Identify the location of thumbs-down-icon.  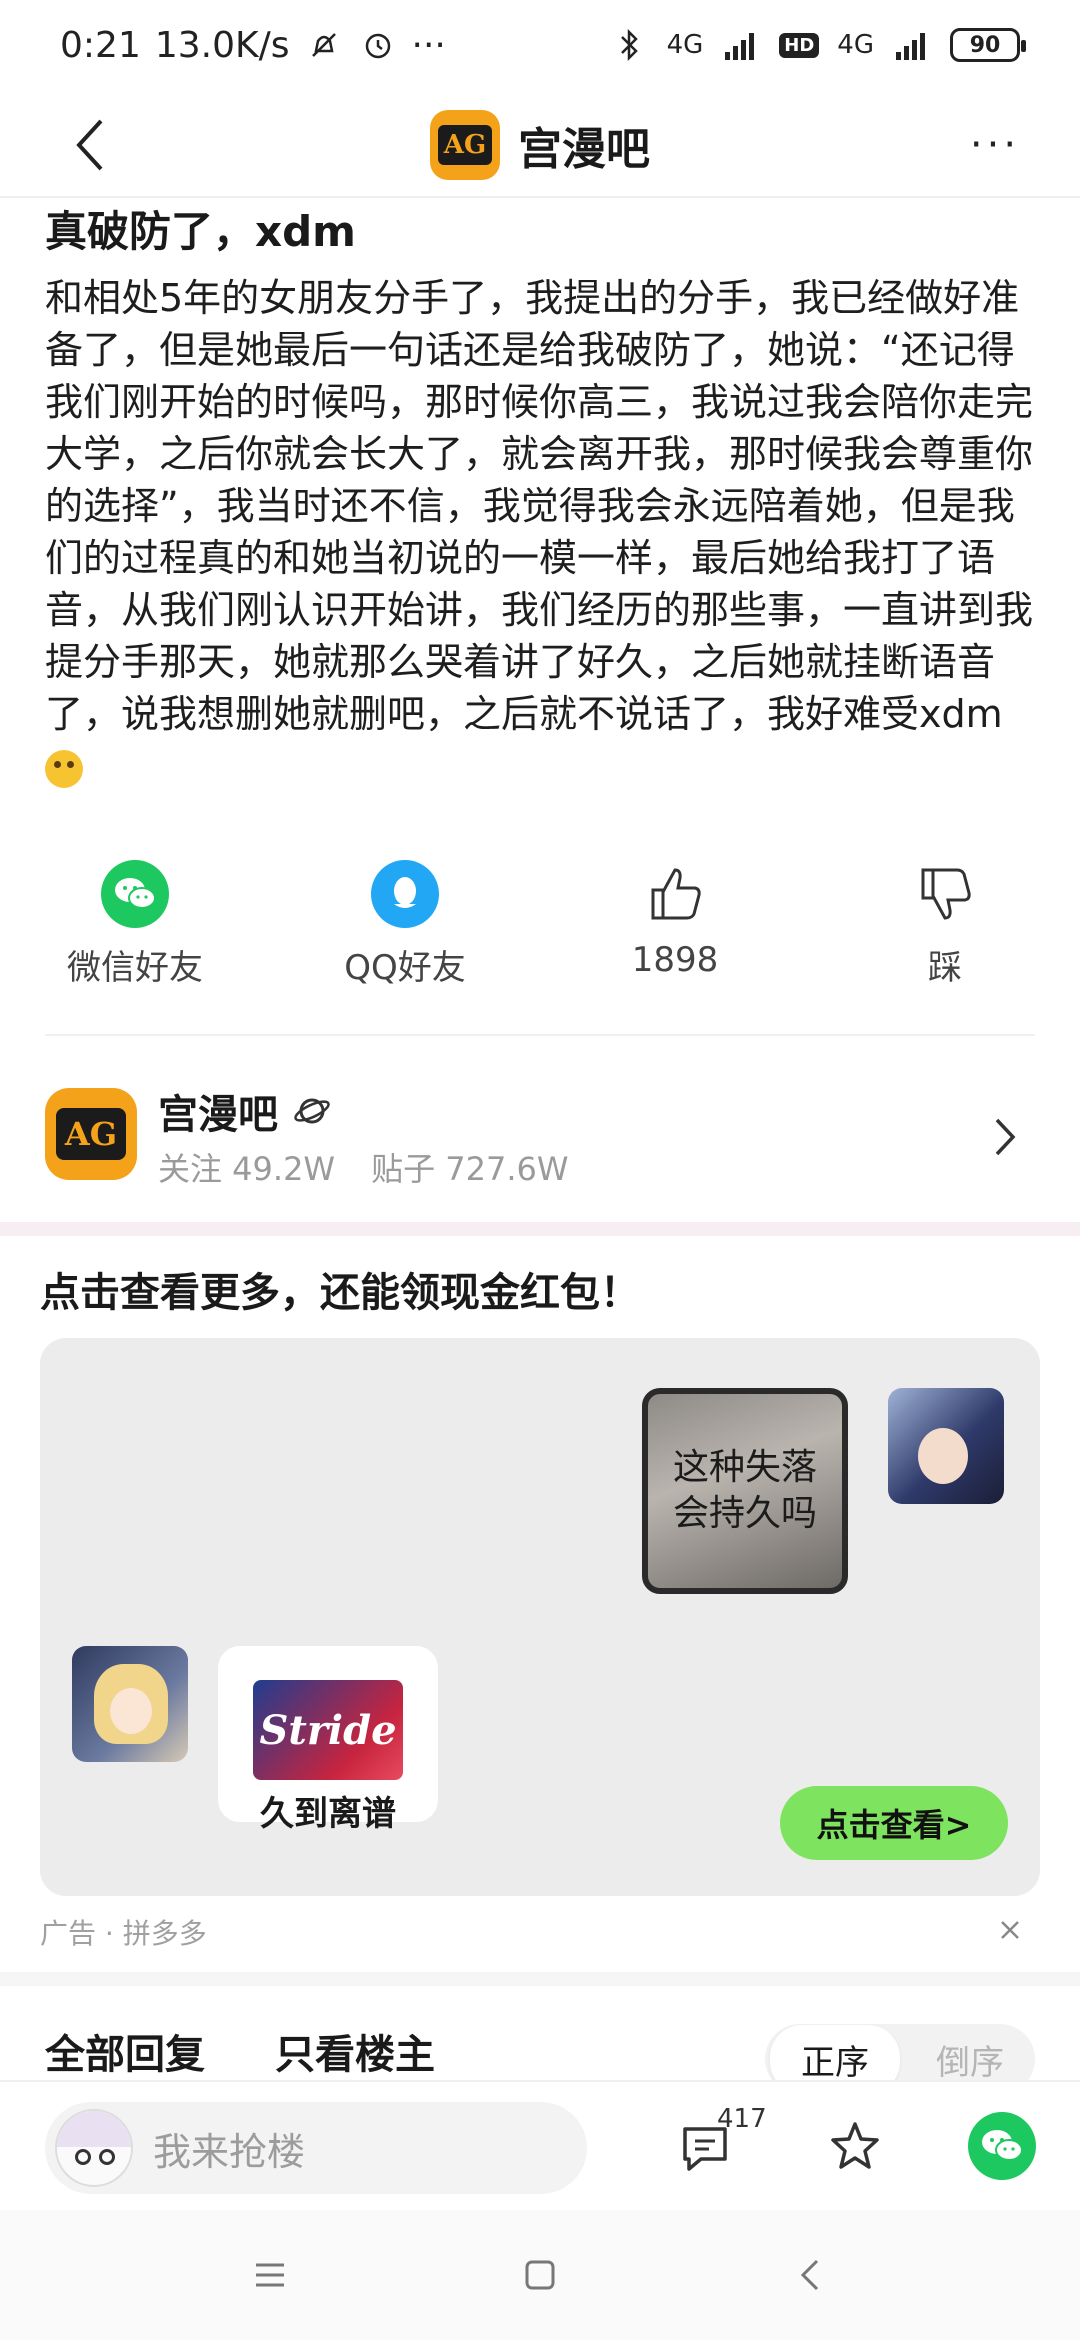
(945, 894).